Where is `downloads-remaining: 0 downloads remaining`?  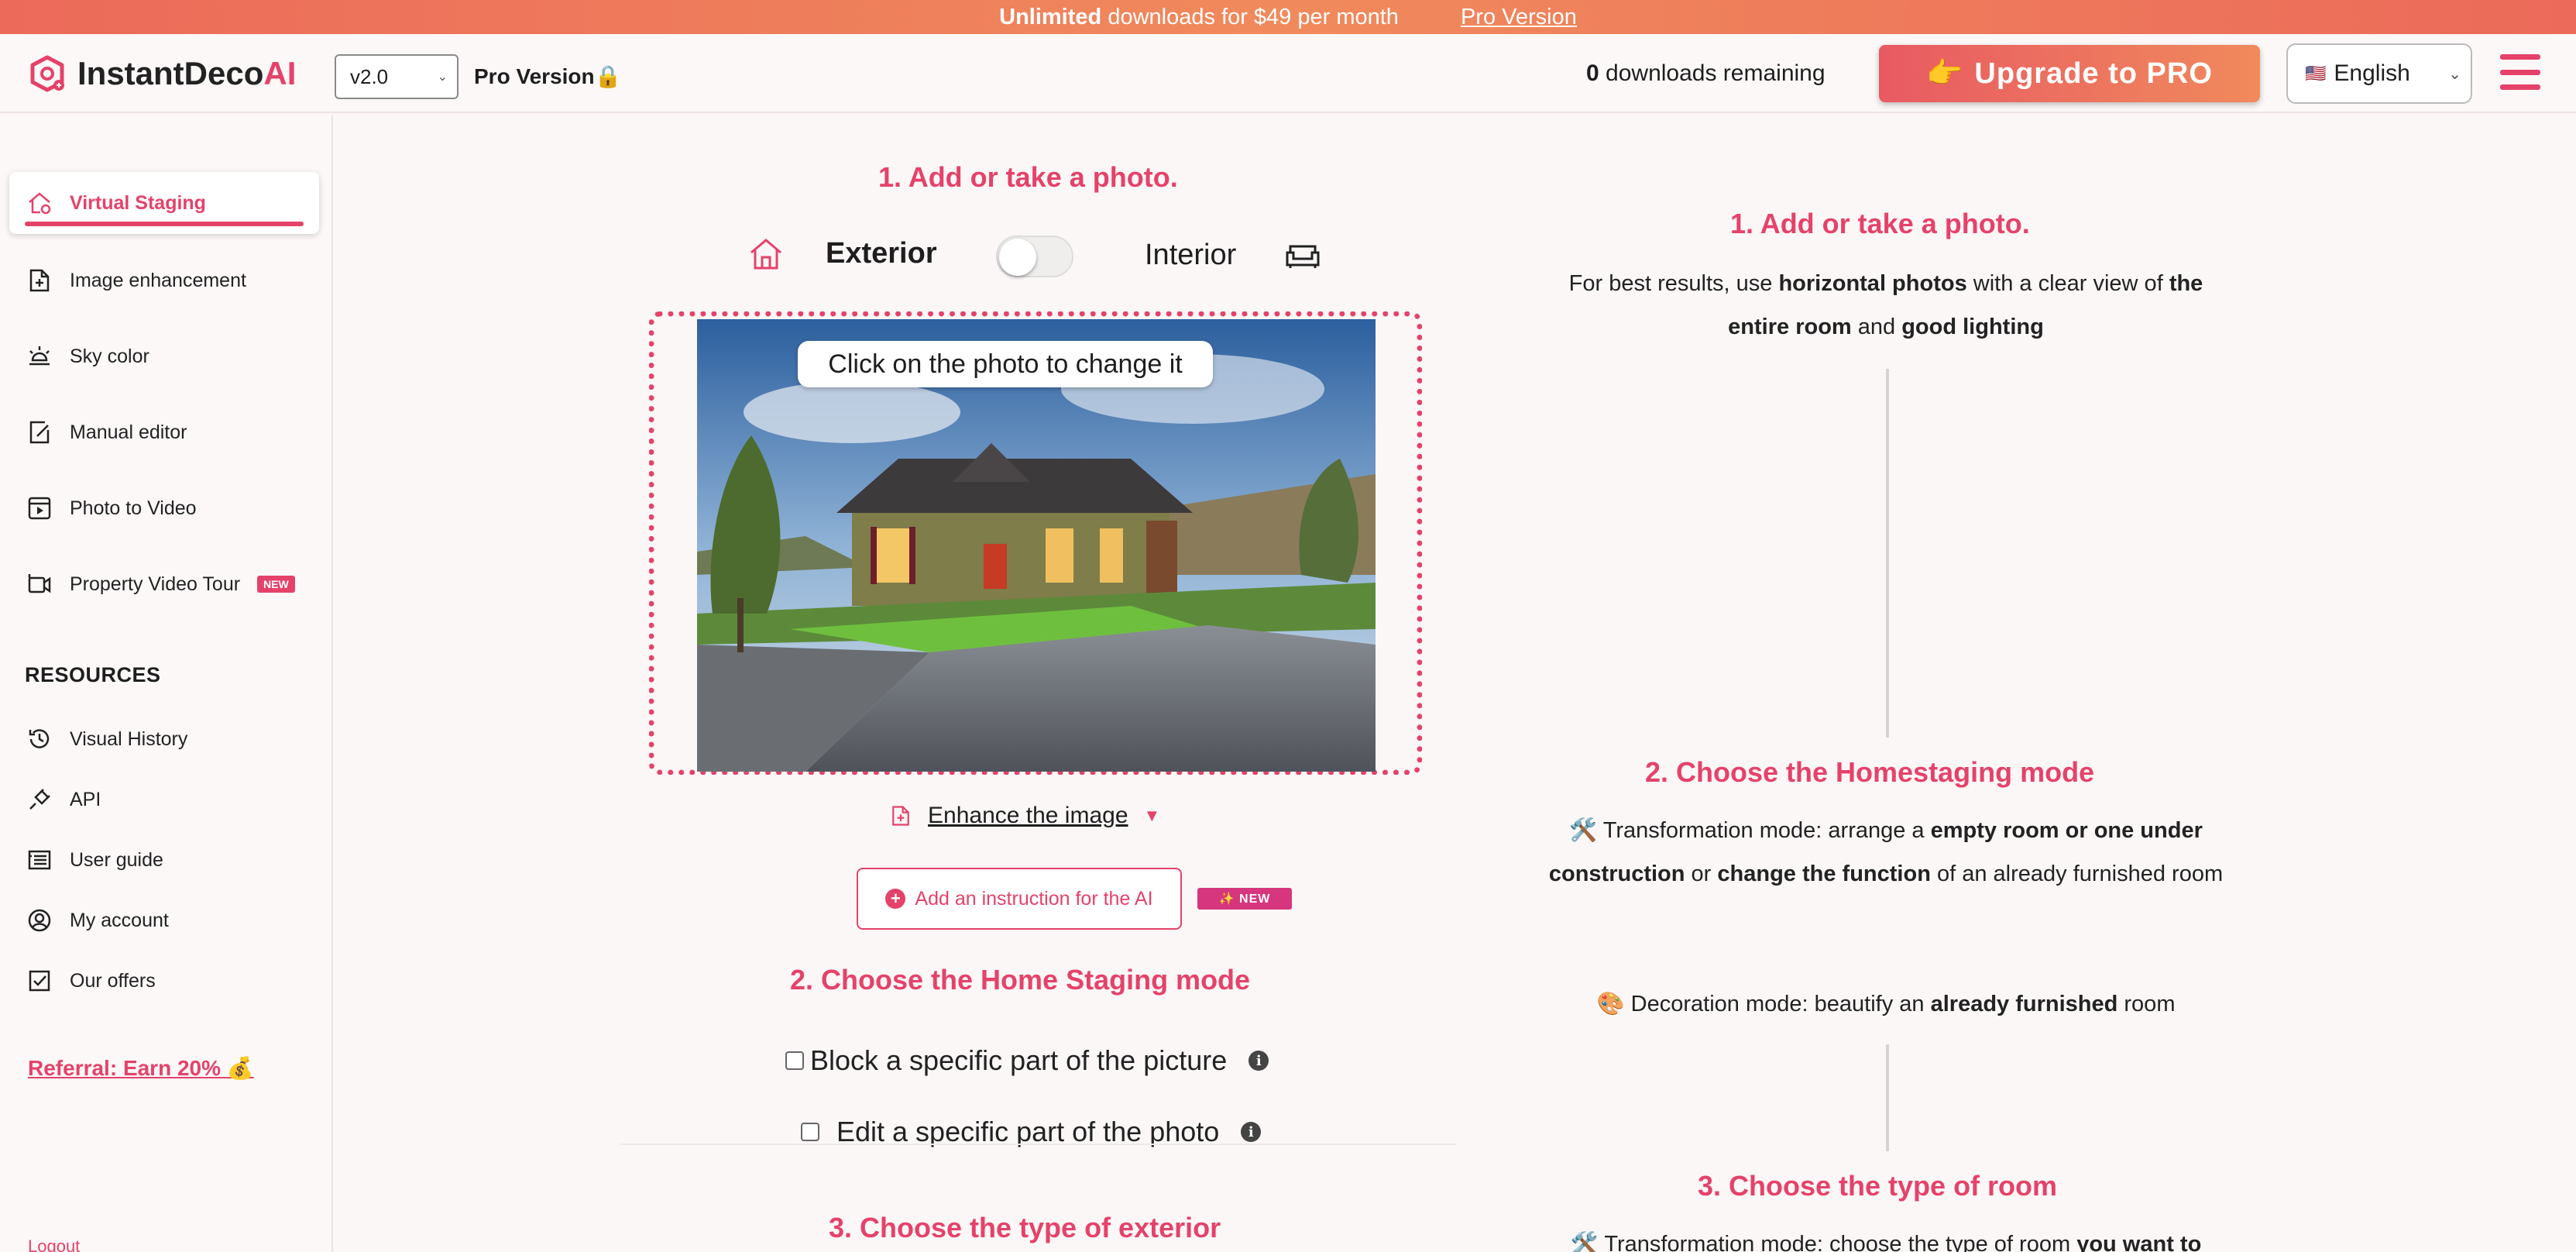
downloads-remaining: 0 downloads remaining is located at coordinates (1706, 73).